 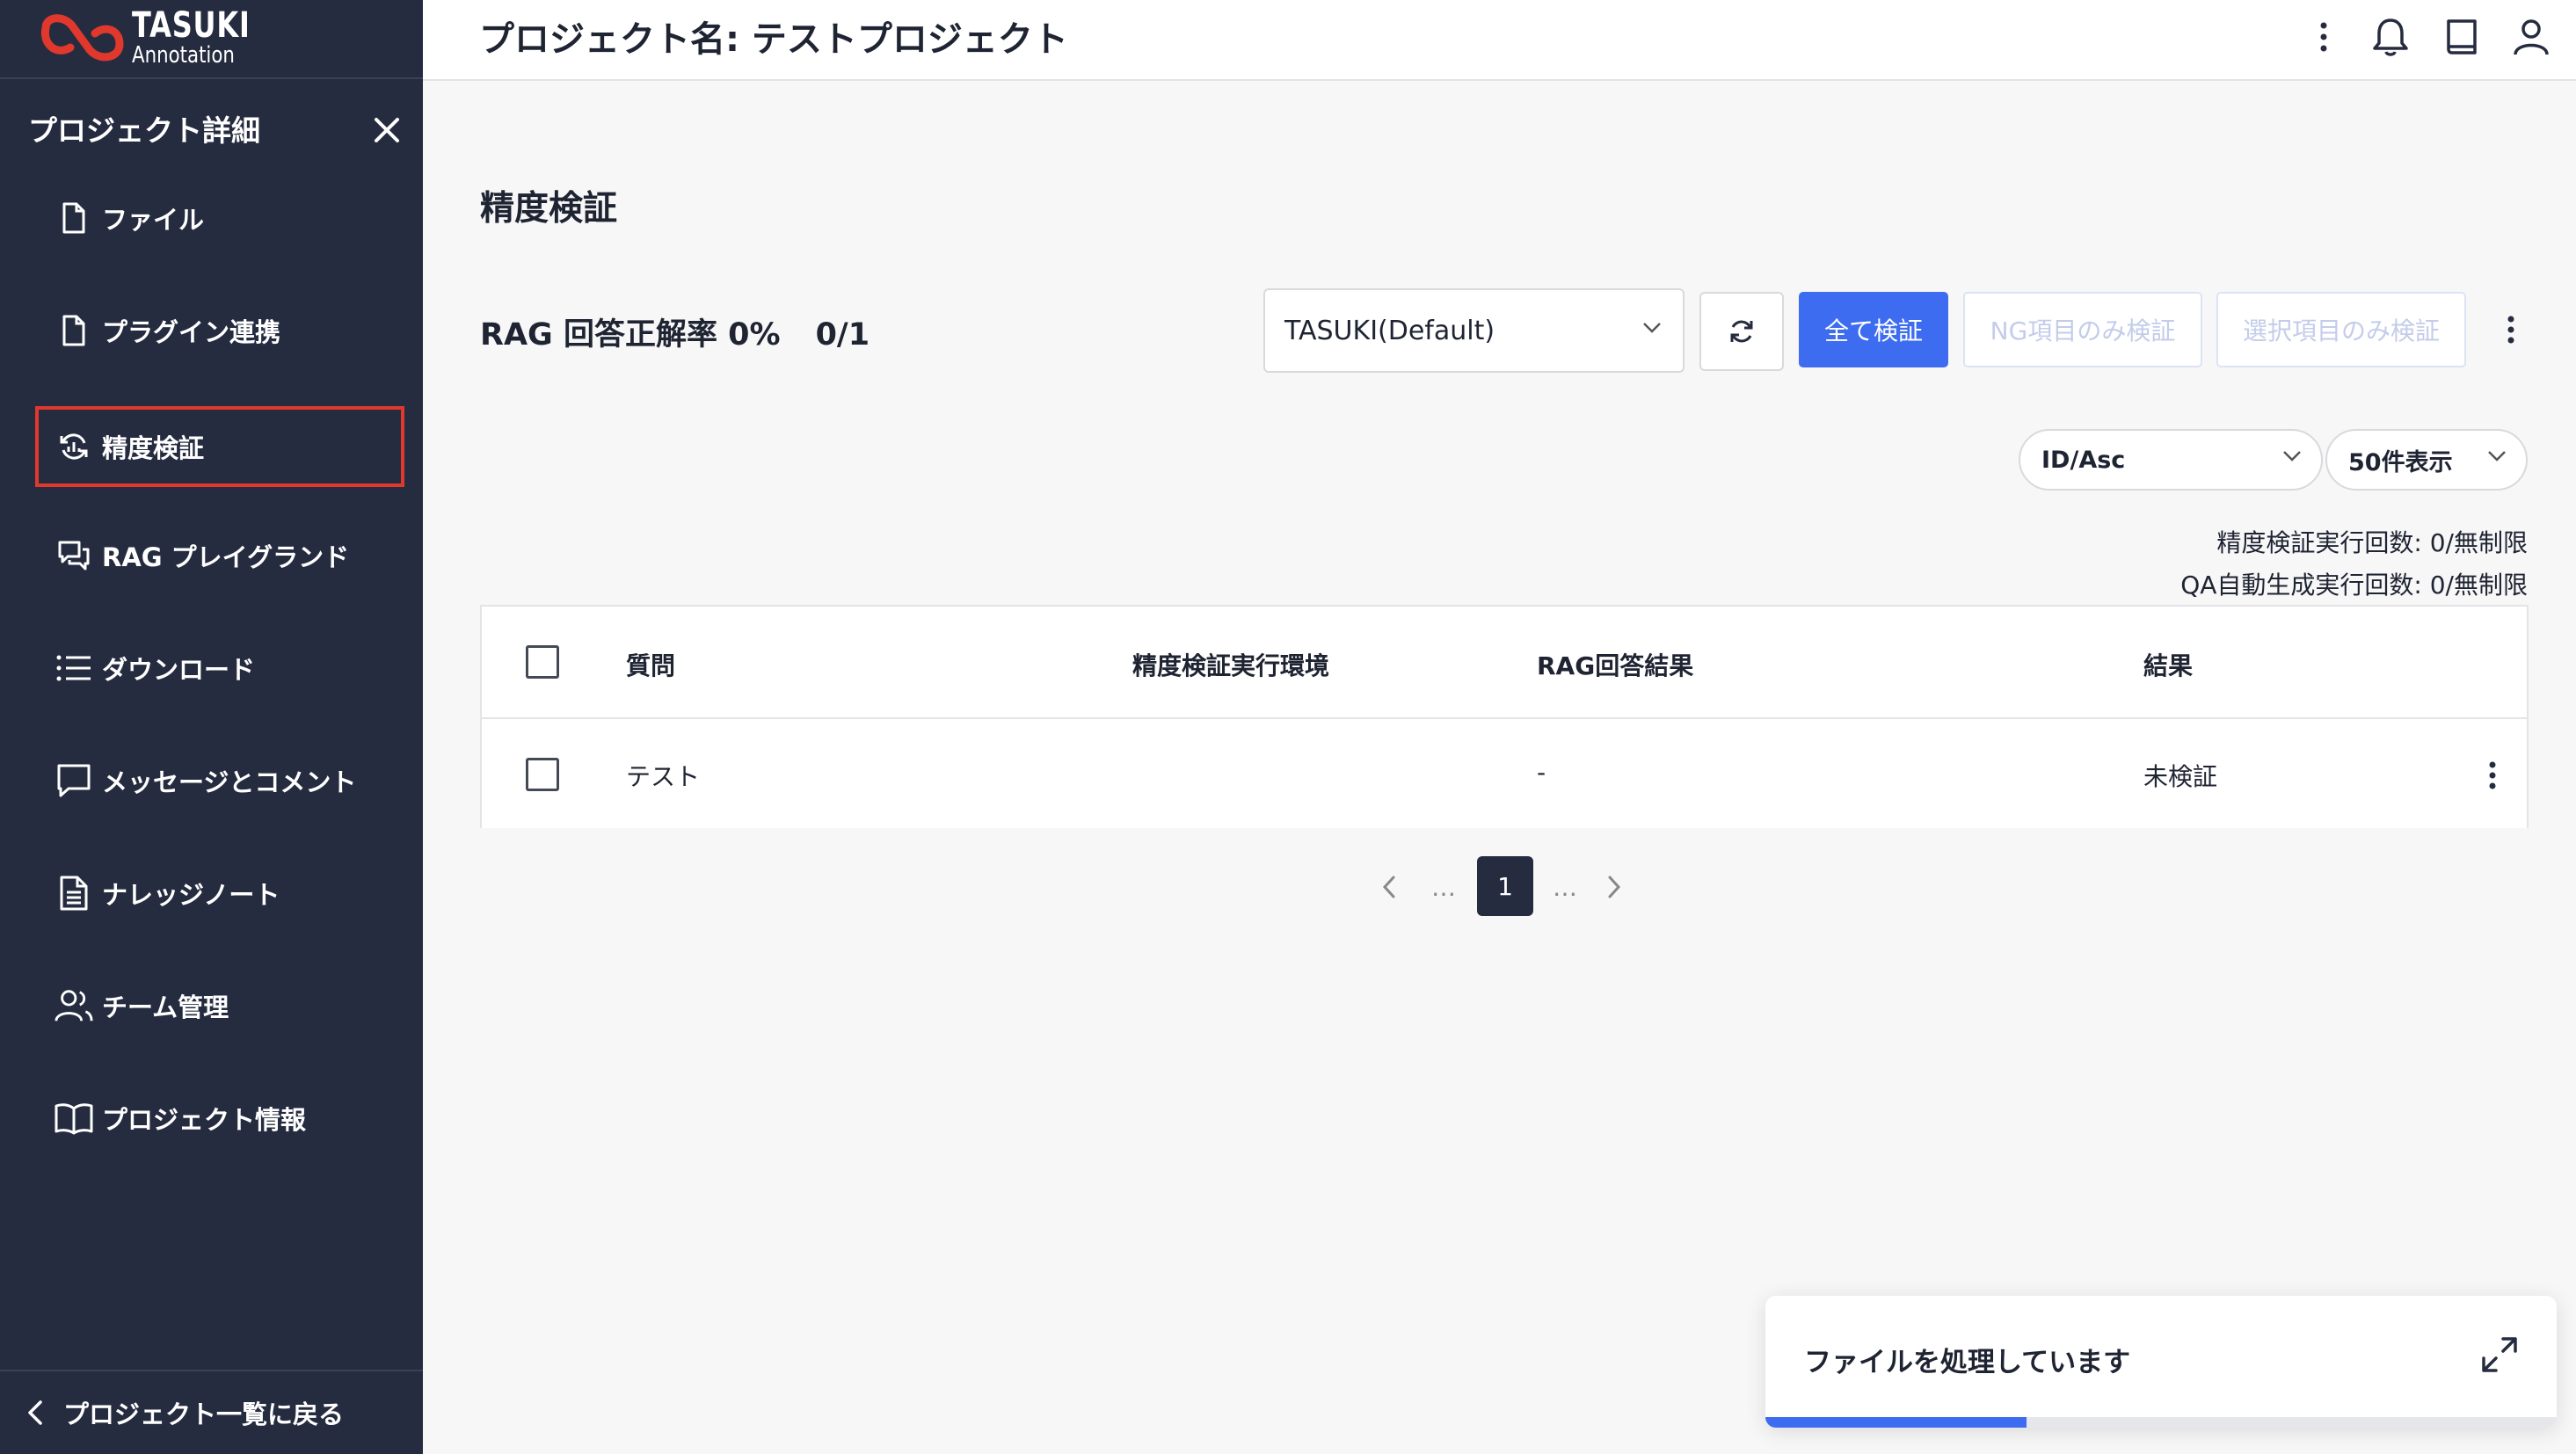 What do you see at coordinates (2161, 1362) in the screenshot?
I see `processing-toast: ファイルを処理しています` at bounding box center [2161, 1362].